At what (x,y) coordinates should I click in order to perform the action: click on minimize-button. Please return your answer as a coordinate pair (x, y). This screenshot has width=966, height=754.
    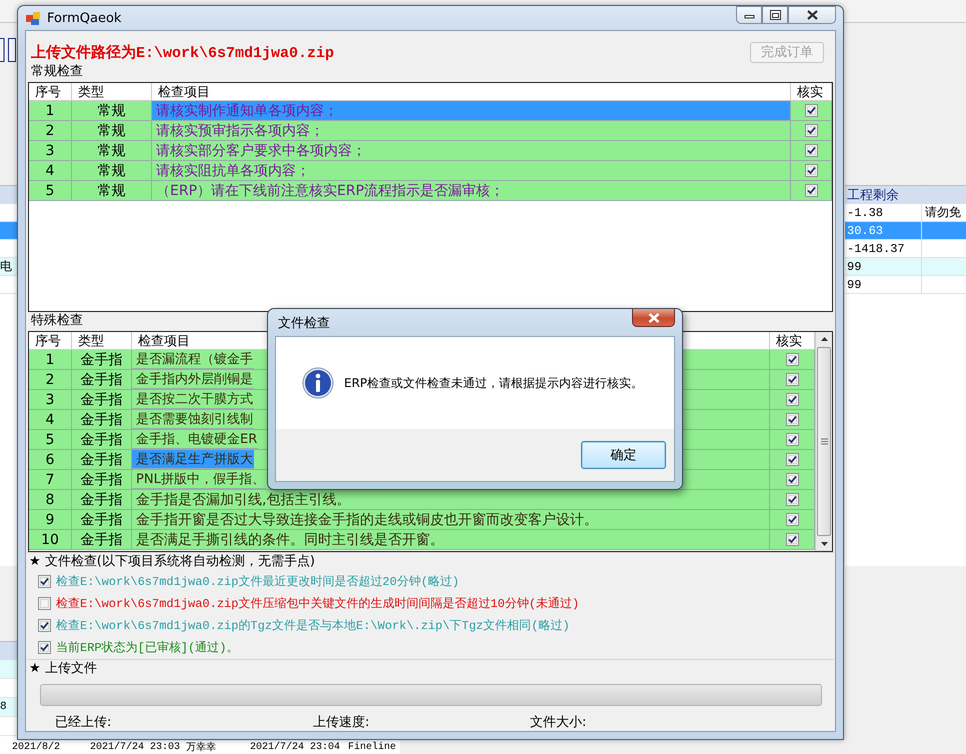
    Looking at the image, I should click on (749, 15).